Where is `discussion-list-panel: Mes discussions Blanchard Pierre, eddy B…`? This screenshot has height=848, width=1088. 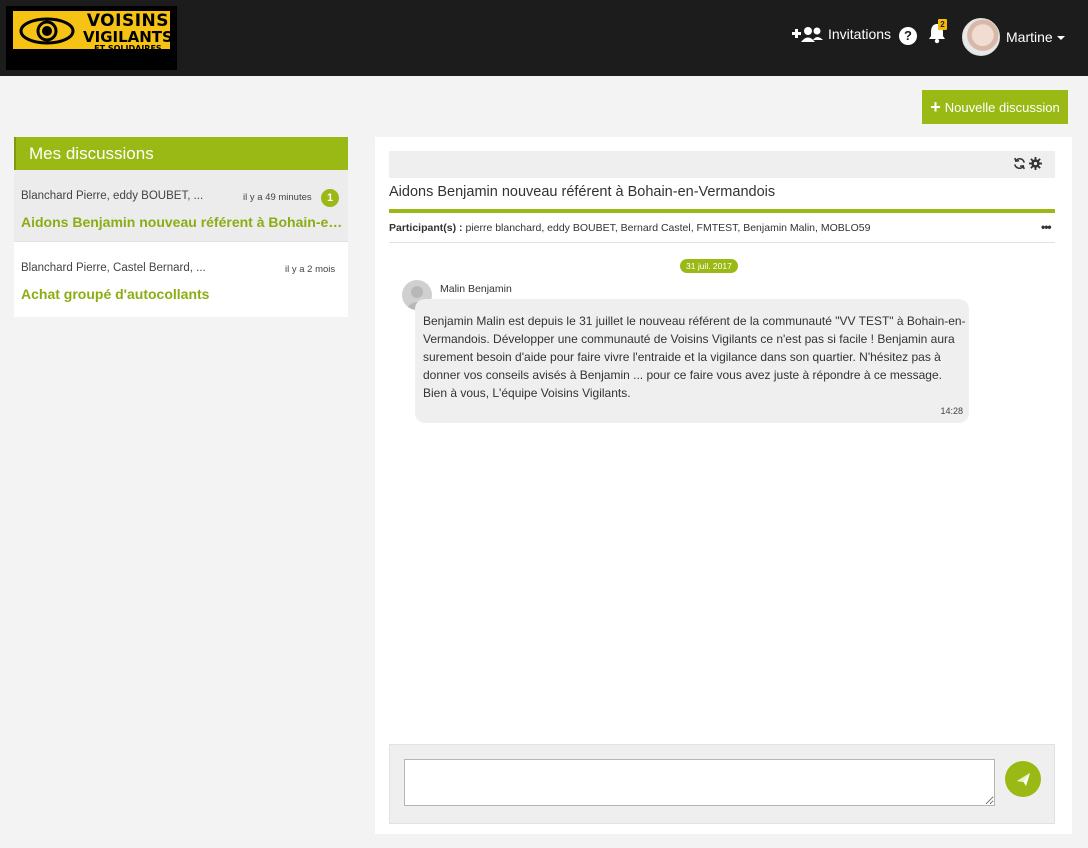 discussion-list-panel: Mes discussions Blanchard Pierre, eddy B… is located at coordinates (181, 227).